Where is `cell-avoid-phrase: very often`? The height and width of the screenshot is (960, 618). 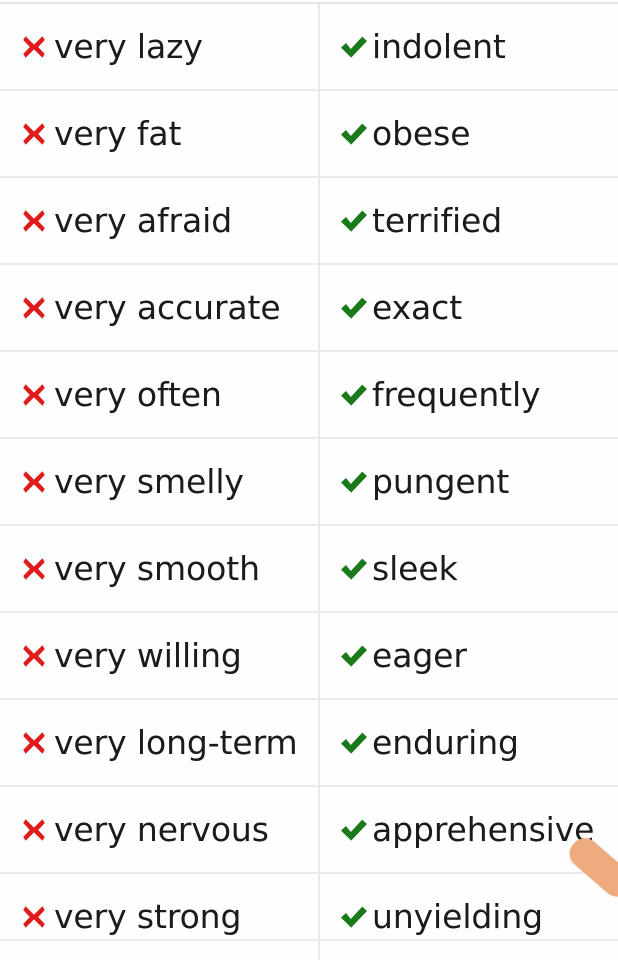
cell-avoid-phrase: very often is located at coordinates (160, 394).